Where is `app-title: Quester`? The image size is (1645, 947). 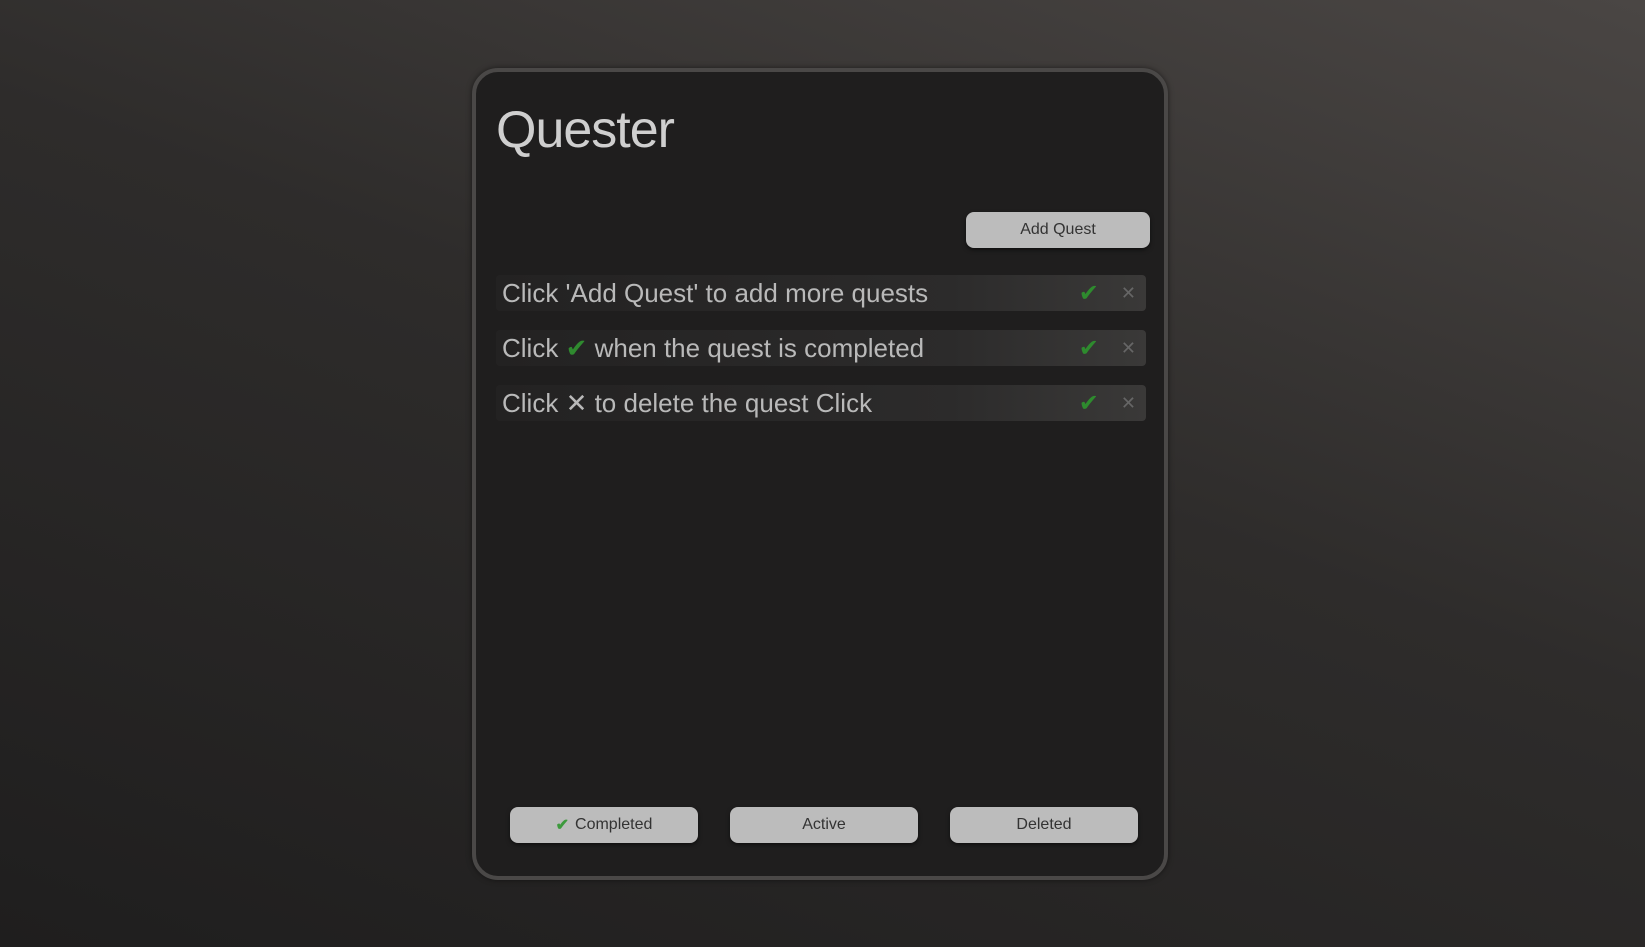 app-title: Quester is located at coordinates (585, 130).